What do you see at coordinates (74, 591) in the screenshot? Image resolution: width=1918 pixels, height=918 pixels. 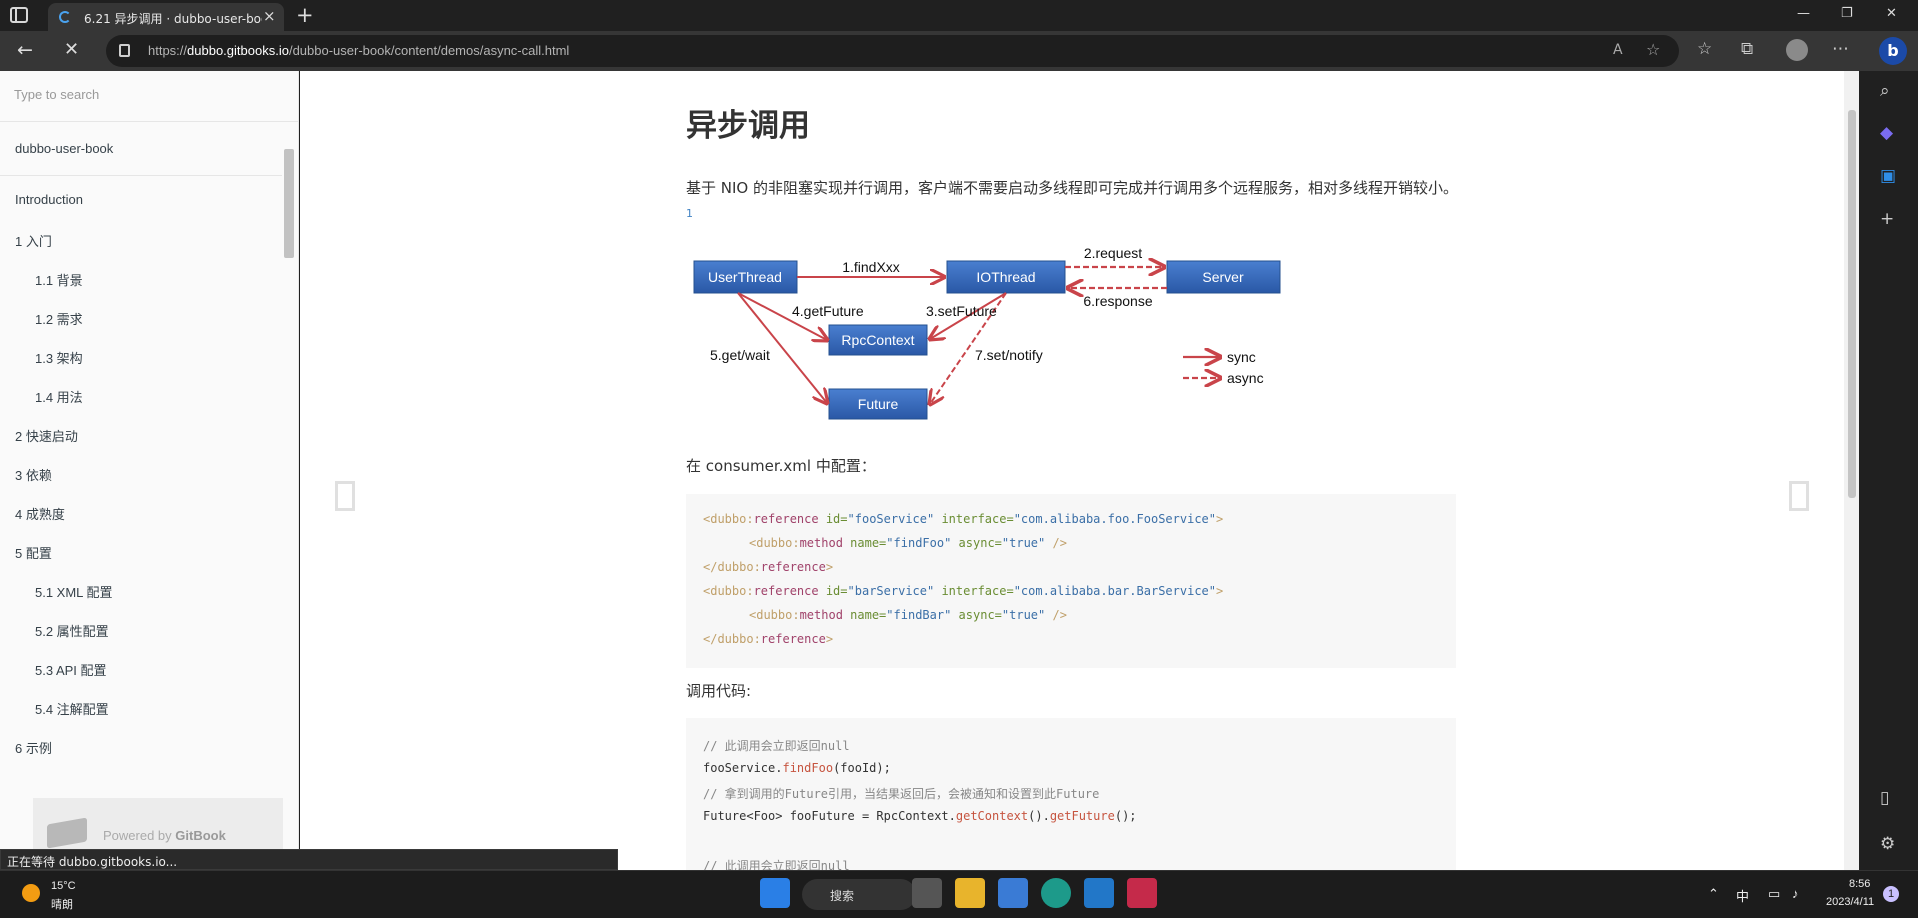 I see `nav-xml-config: 5.1 XML 配置` at bounding box center [74, 591].